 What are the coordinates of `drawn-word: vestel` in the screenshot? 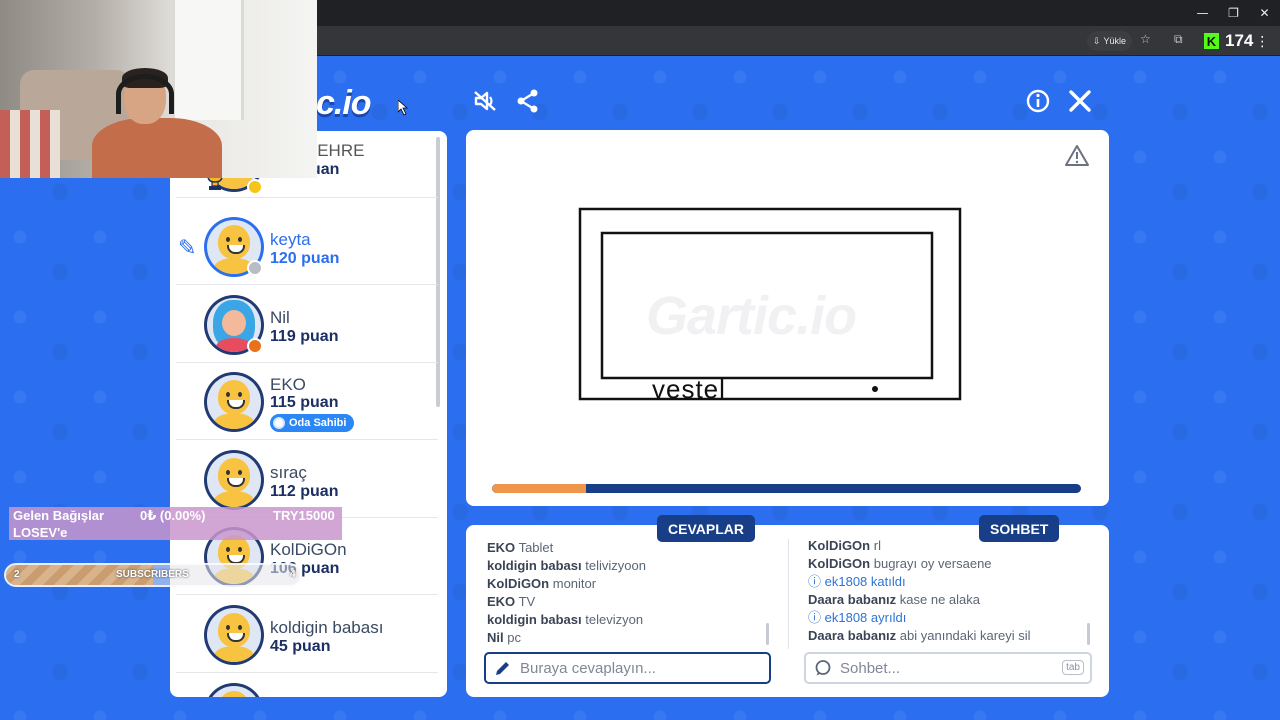 It's located at (689, 389).